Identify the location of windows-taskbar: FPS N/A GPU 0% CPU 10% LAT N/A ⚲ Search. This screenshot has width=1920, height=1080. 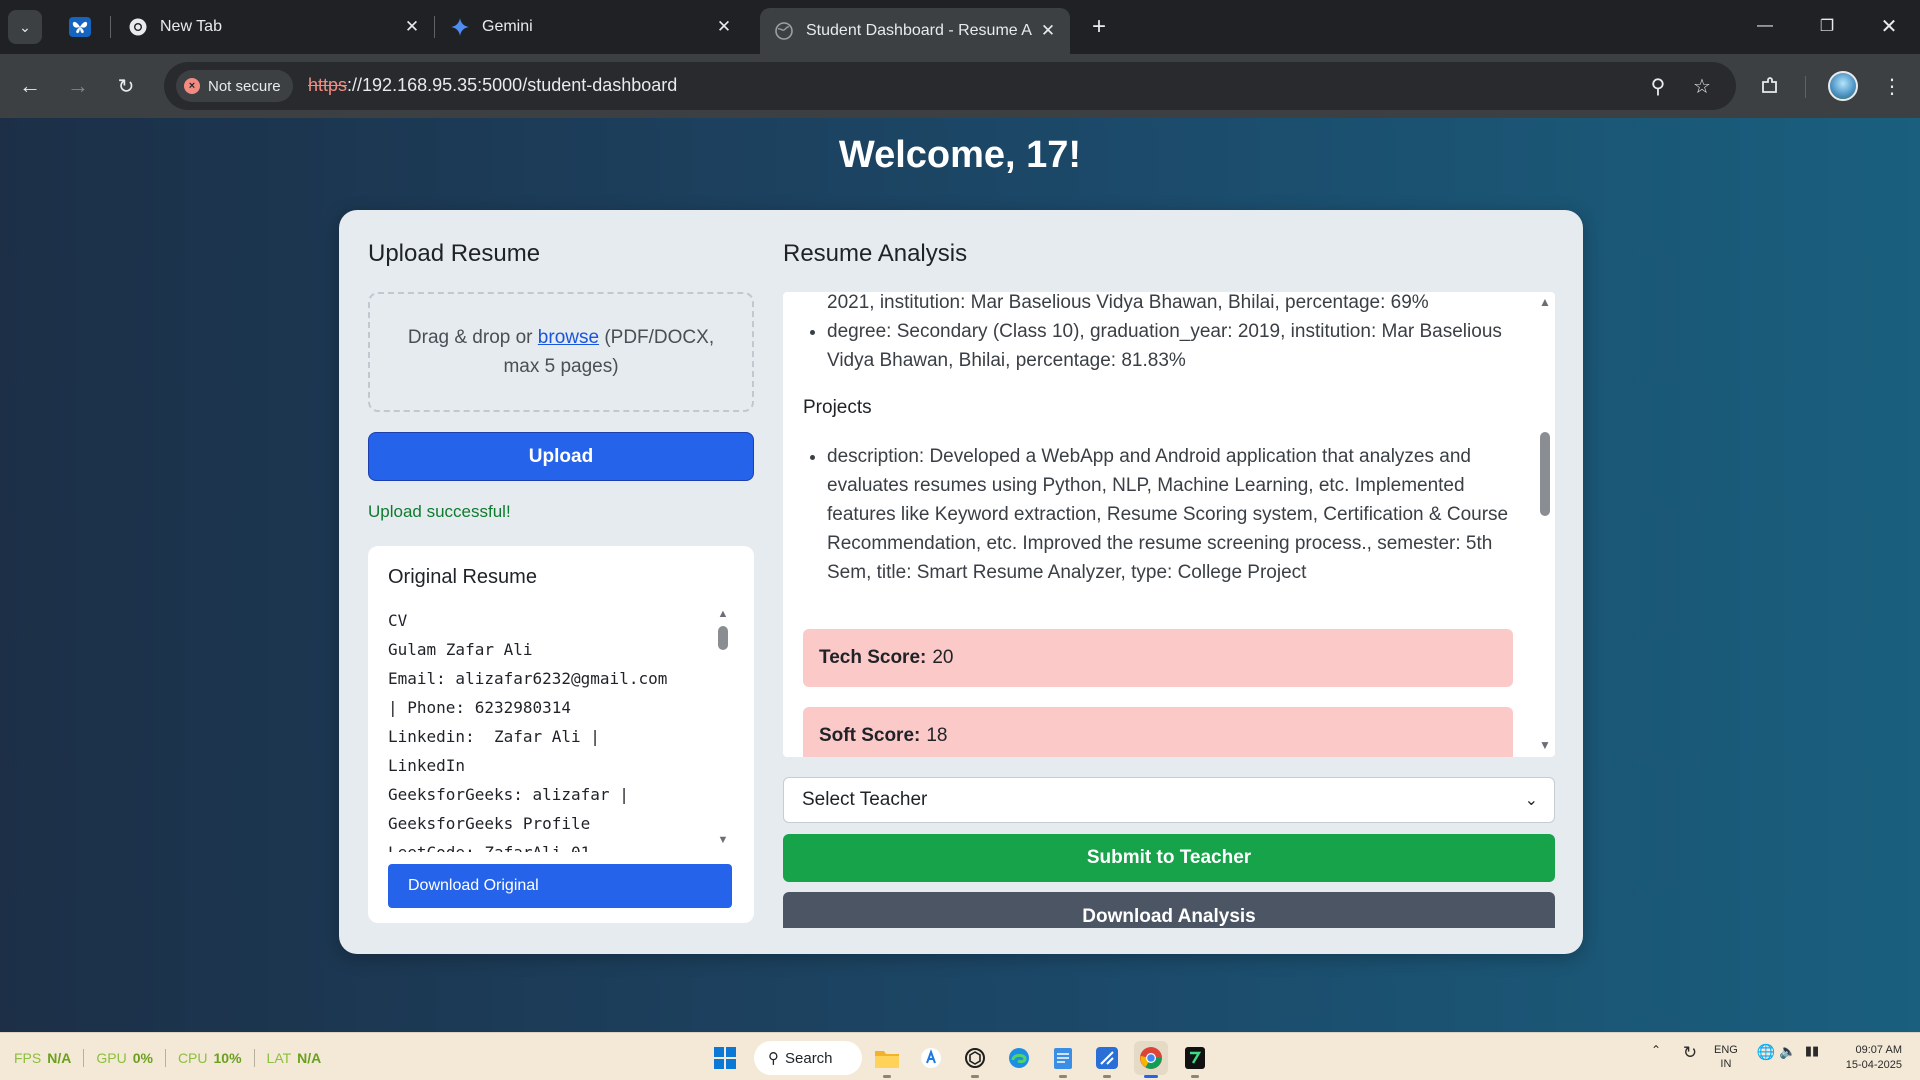
(960, 1056).